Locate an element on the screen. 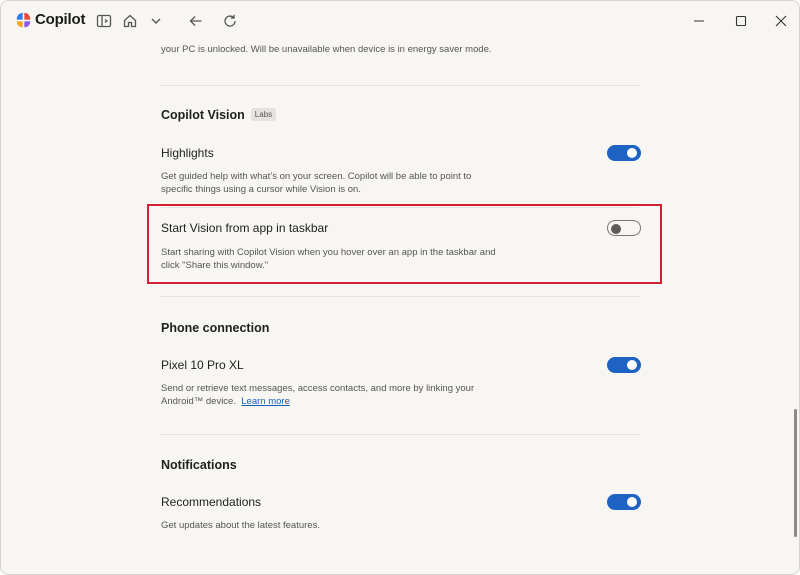 The image size is (800, 575). recommendations-toggle is located at coordinates (624, 502).